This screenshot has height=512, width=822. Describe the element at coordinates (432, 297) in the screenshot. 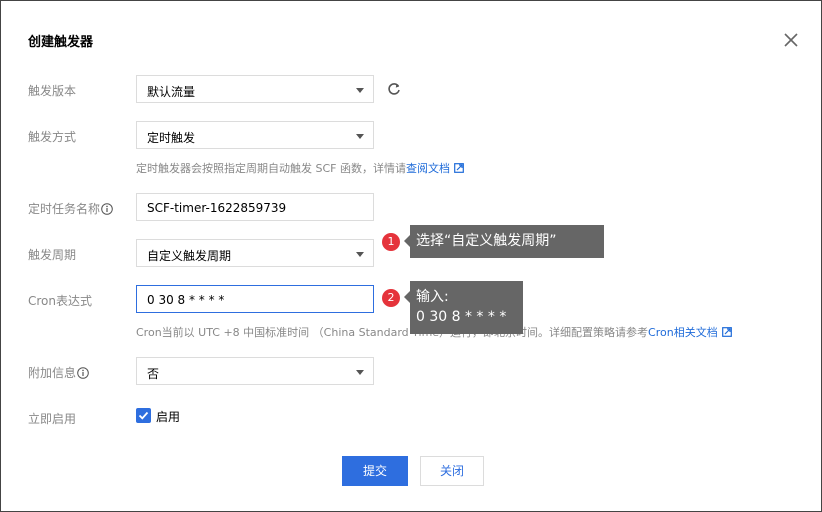

I see `annotation-2-line-1: 输入:` at that location.